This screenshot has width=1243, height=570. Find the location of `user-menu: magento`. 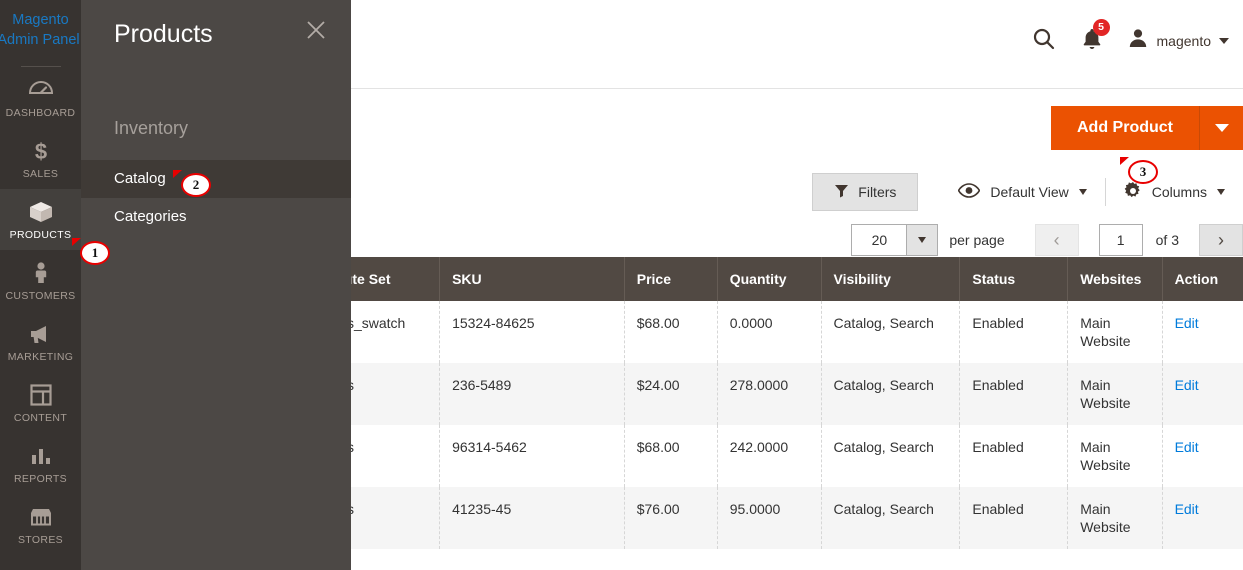

user-menu: magento is located at coordinates (1178, 40).